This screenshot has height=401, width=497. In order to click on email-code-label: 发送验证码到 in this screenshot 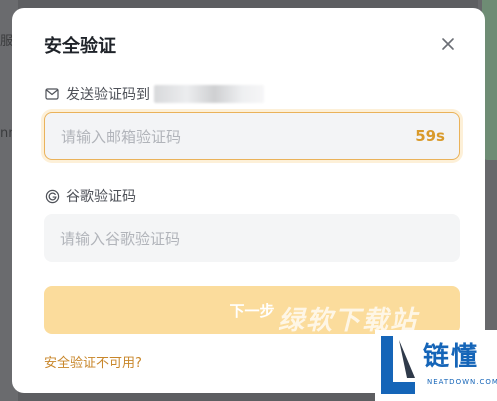, I will do `click(108, 95)`.